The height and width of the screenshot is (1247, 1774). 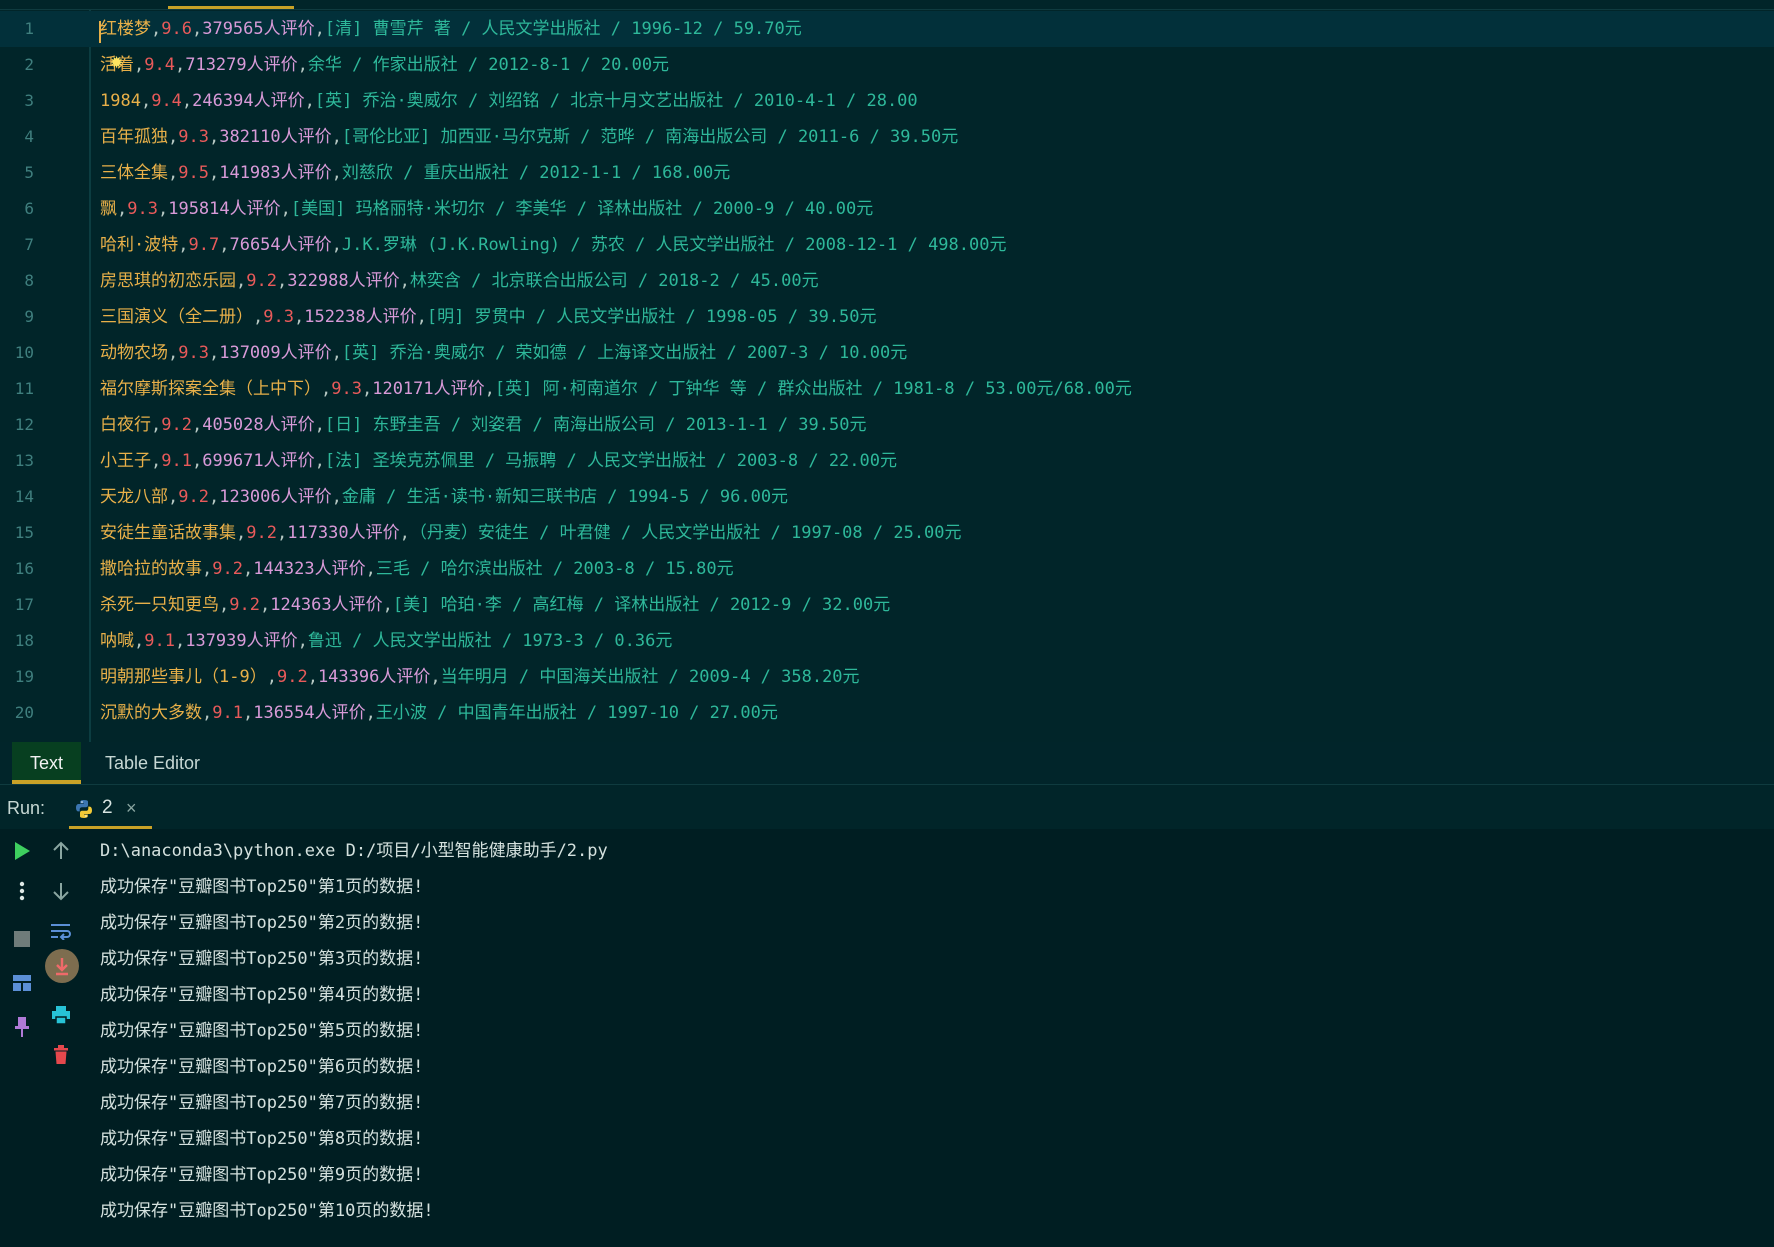 I want to click on editor-mode-tabs: Text Table Editor, so click(x=887, y=763).